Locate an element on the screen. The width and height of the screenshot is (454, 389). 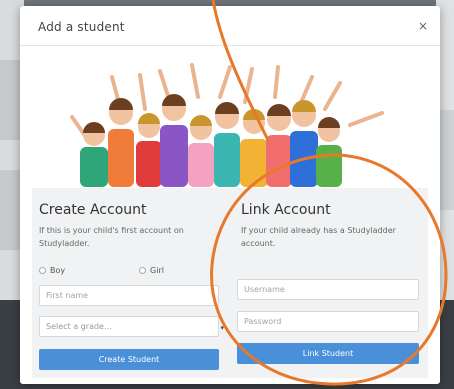
create-account-title: Create Account is located at coordinates (93, 210).